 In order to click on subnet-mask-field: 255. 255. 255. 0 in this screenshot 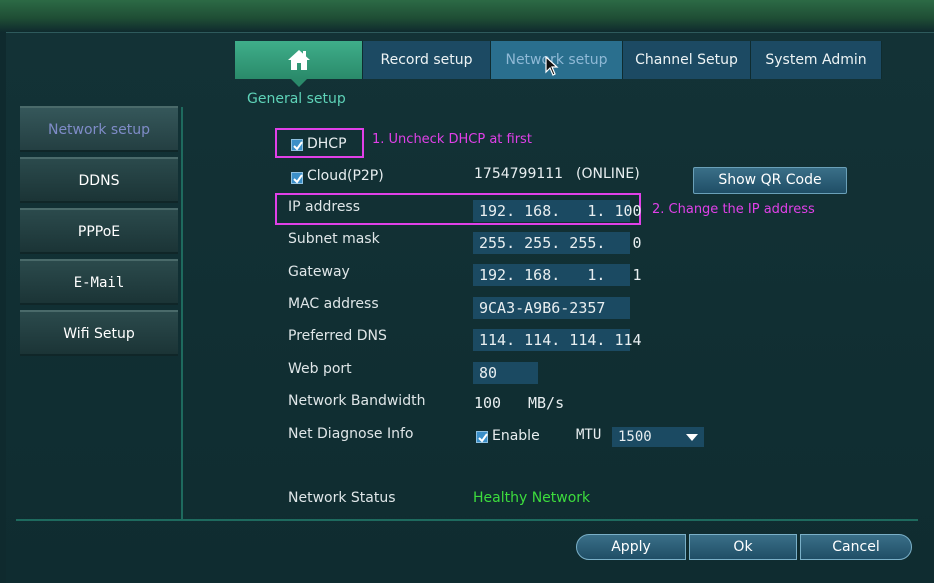, I will do `click(557, 243)`.